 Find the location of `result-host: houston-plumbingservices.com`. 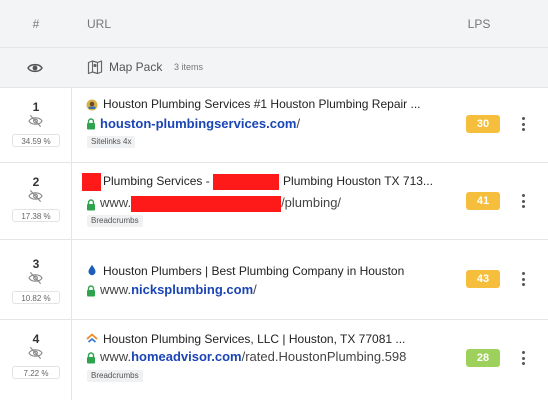

result-host: houston-plumbingservices.com is located at coordinates (198, 123).